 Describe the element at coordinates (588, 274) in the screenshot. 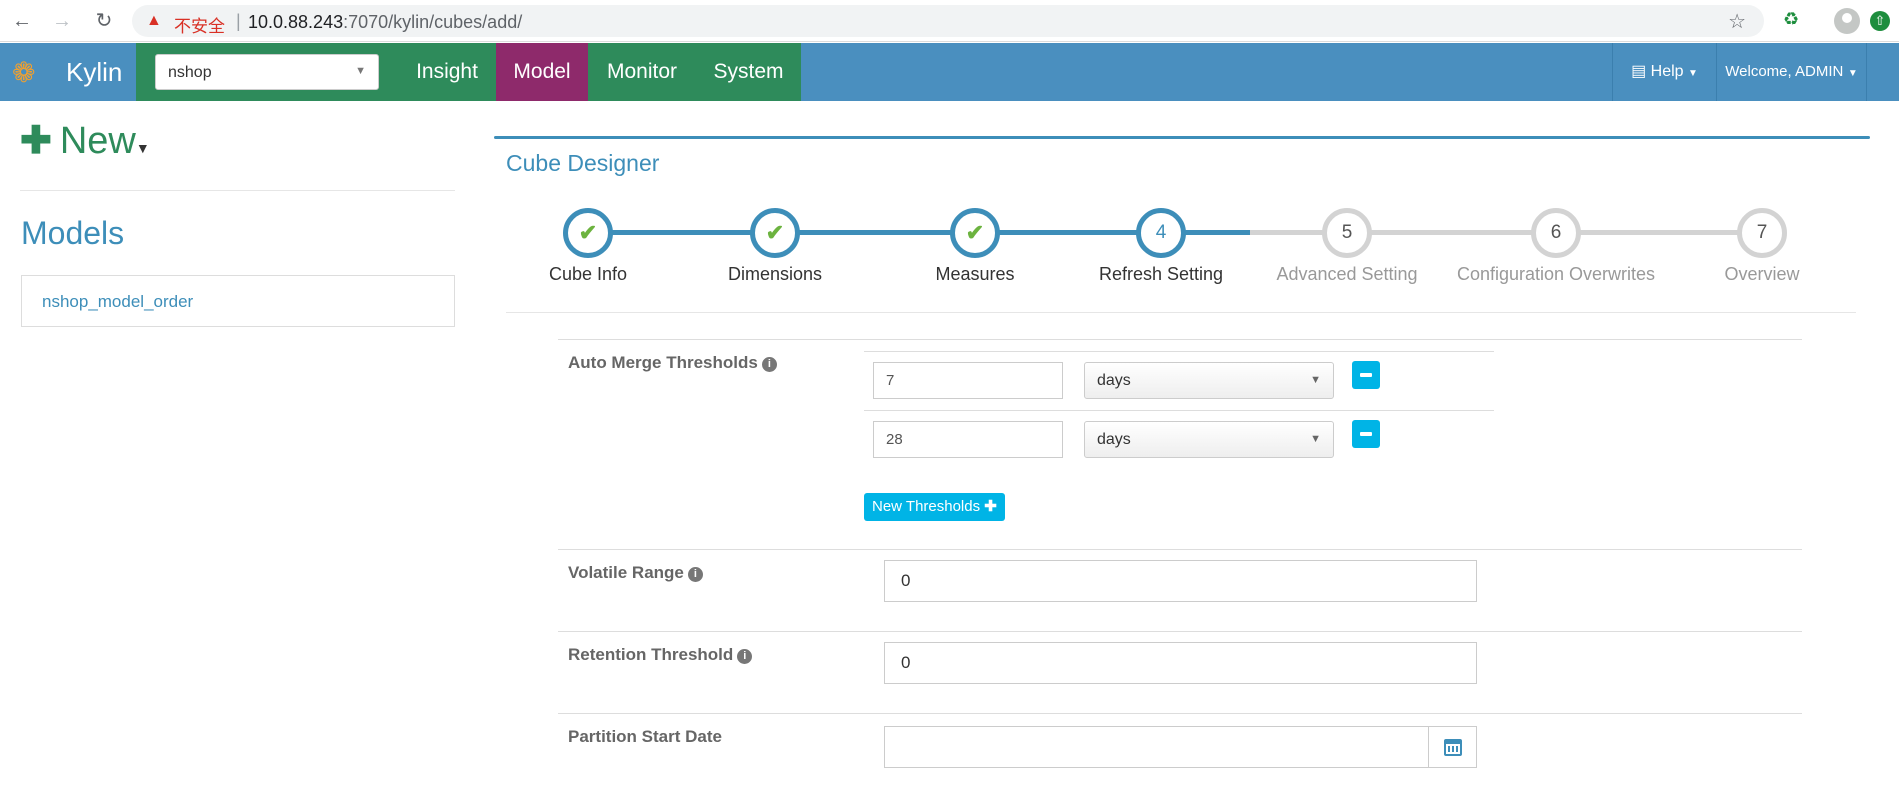

I see `step-1-label: Cube Info` at that location.